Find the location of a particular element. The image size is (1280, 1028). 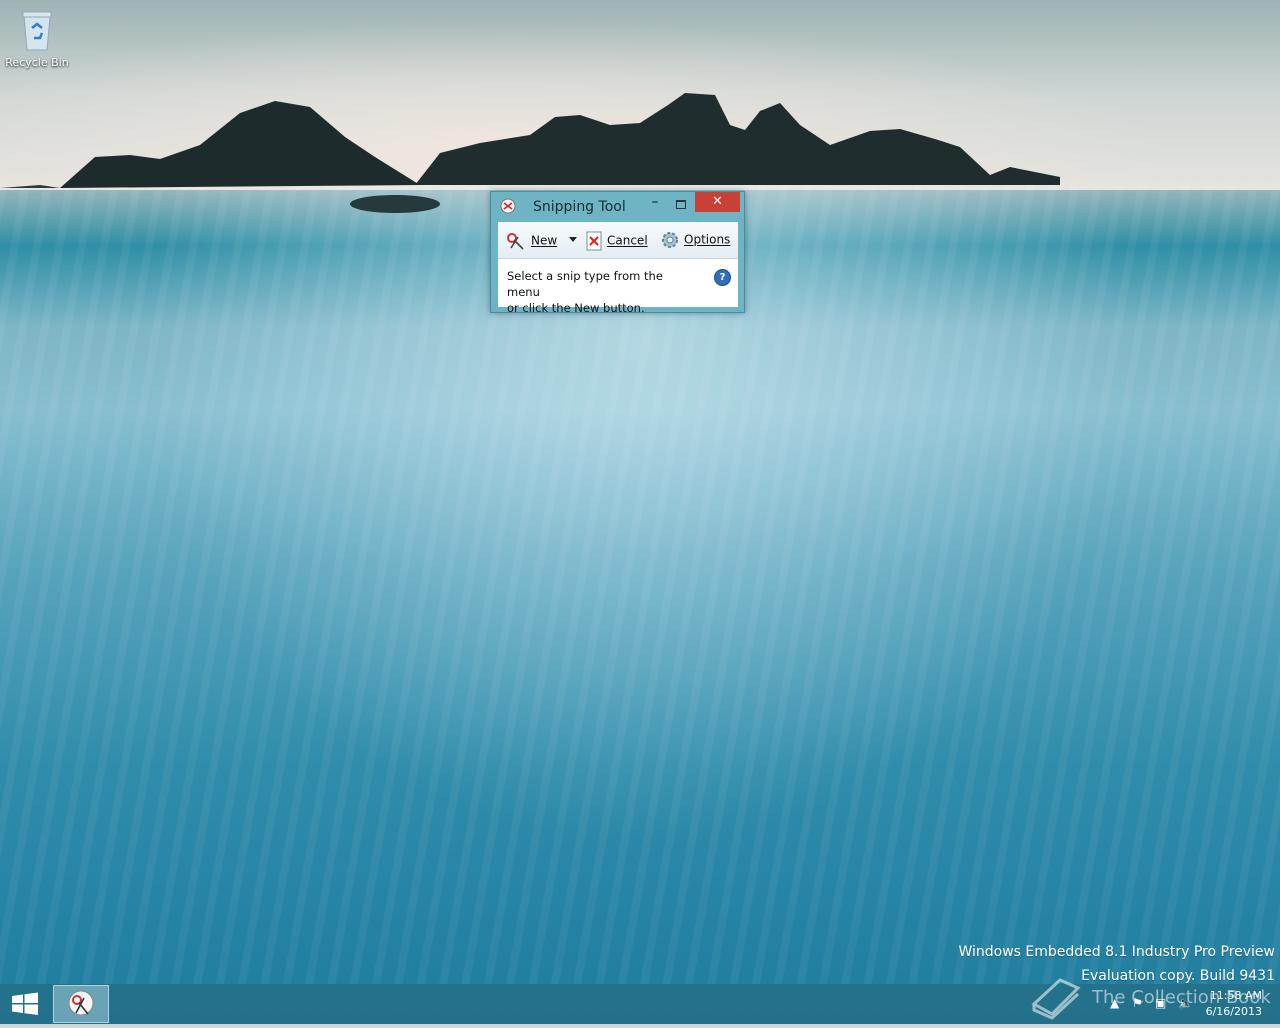

recycle-bin-icon is located at coordinates (37, 31).